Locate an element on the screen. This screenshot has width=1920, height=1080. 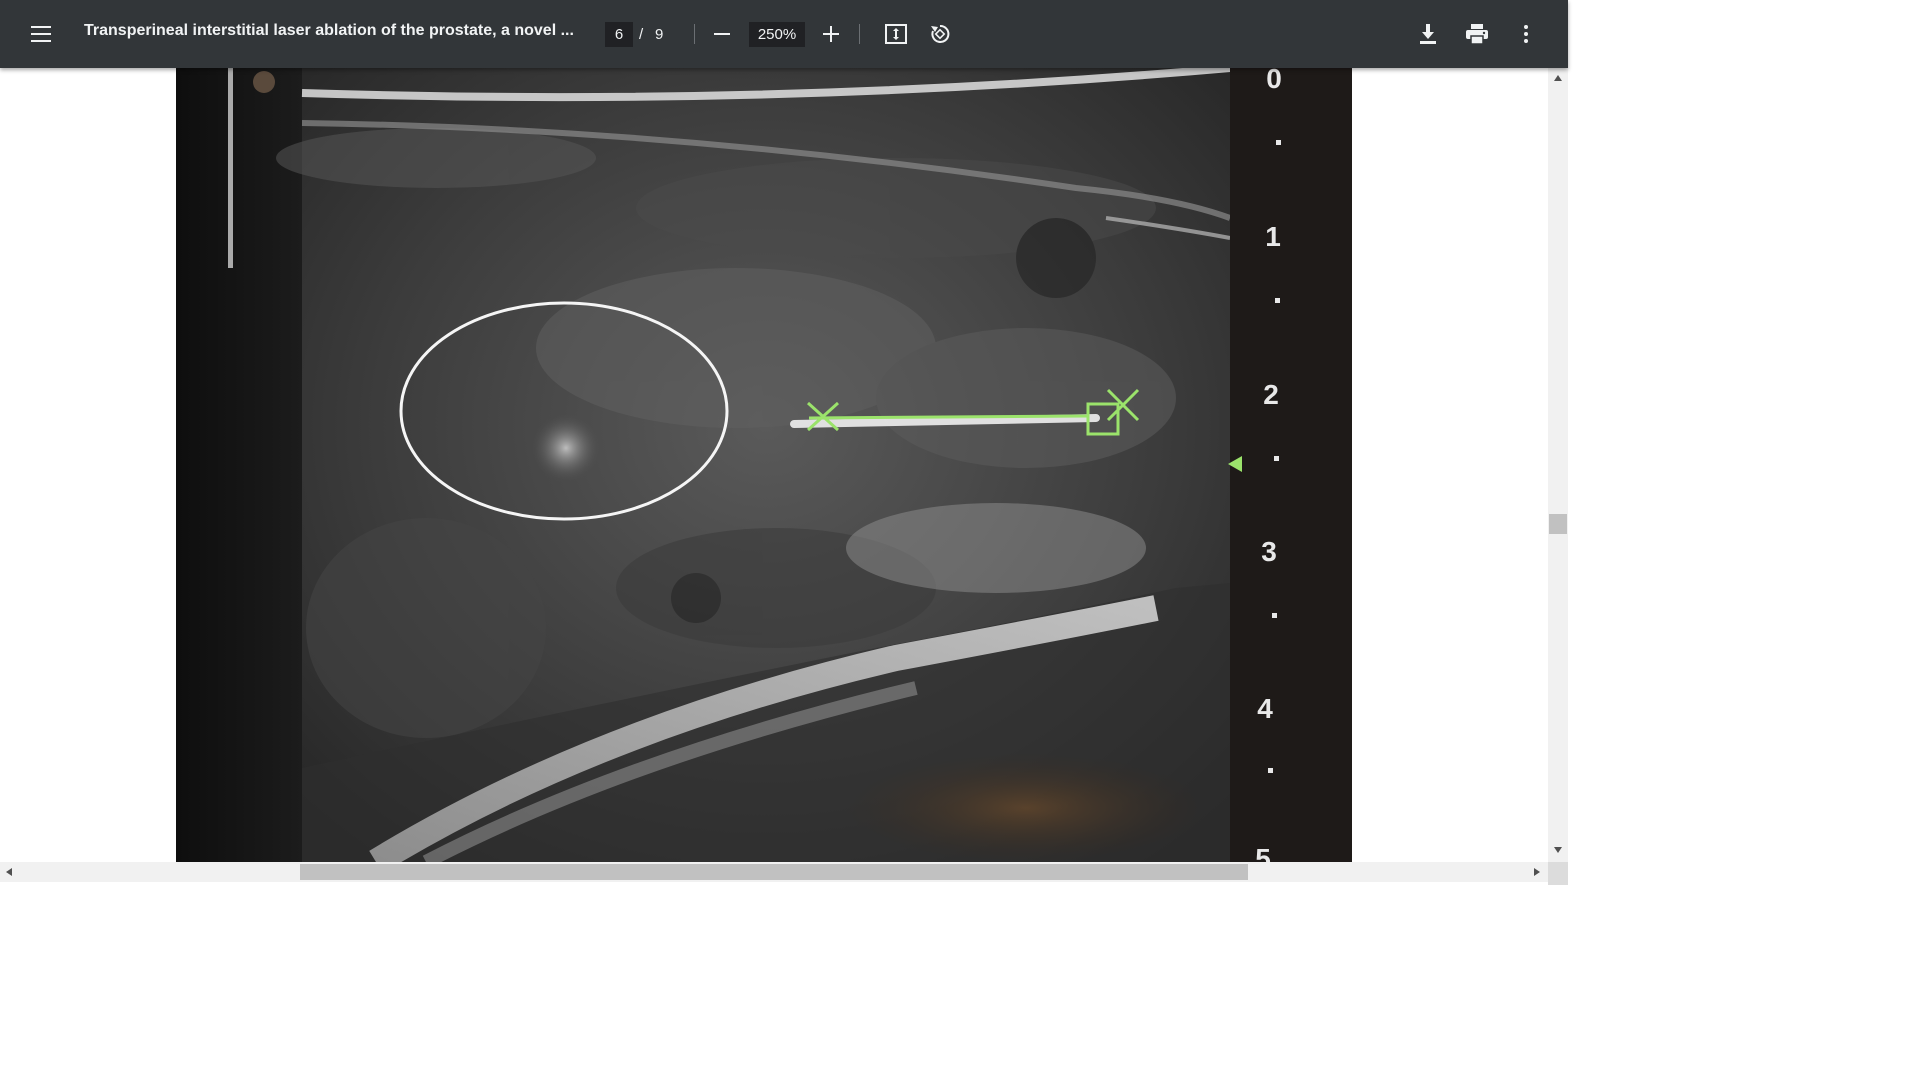
print-button is located at coordinates (1477, 34).